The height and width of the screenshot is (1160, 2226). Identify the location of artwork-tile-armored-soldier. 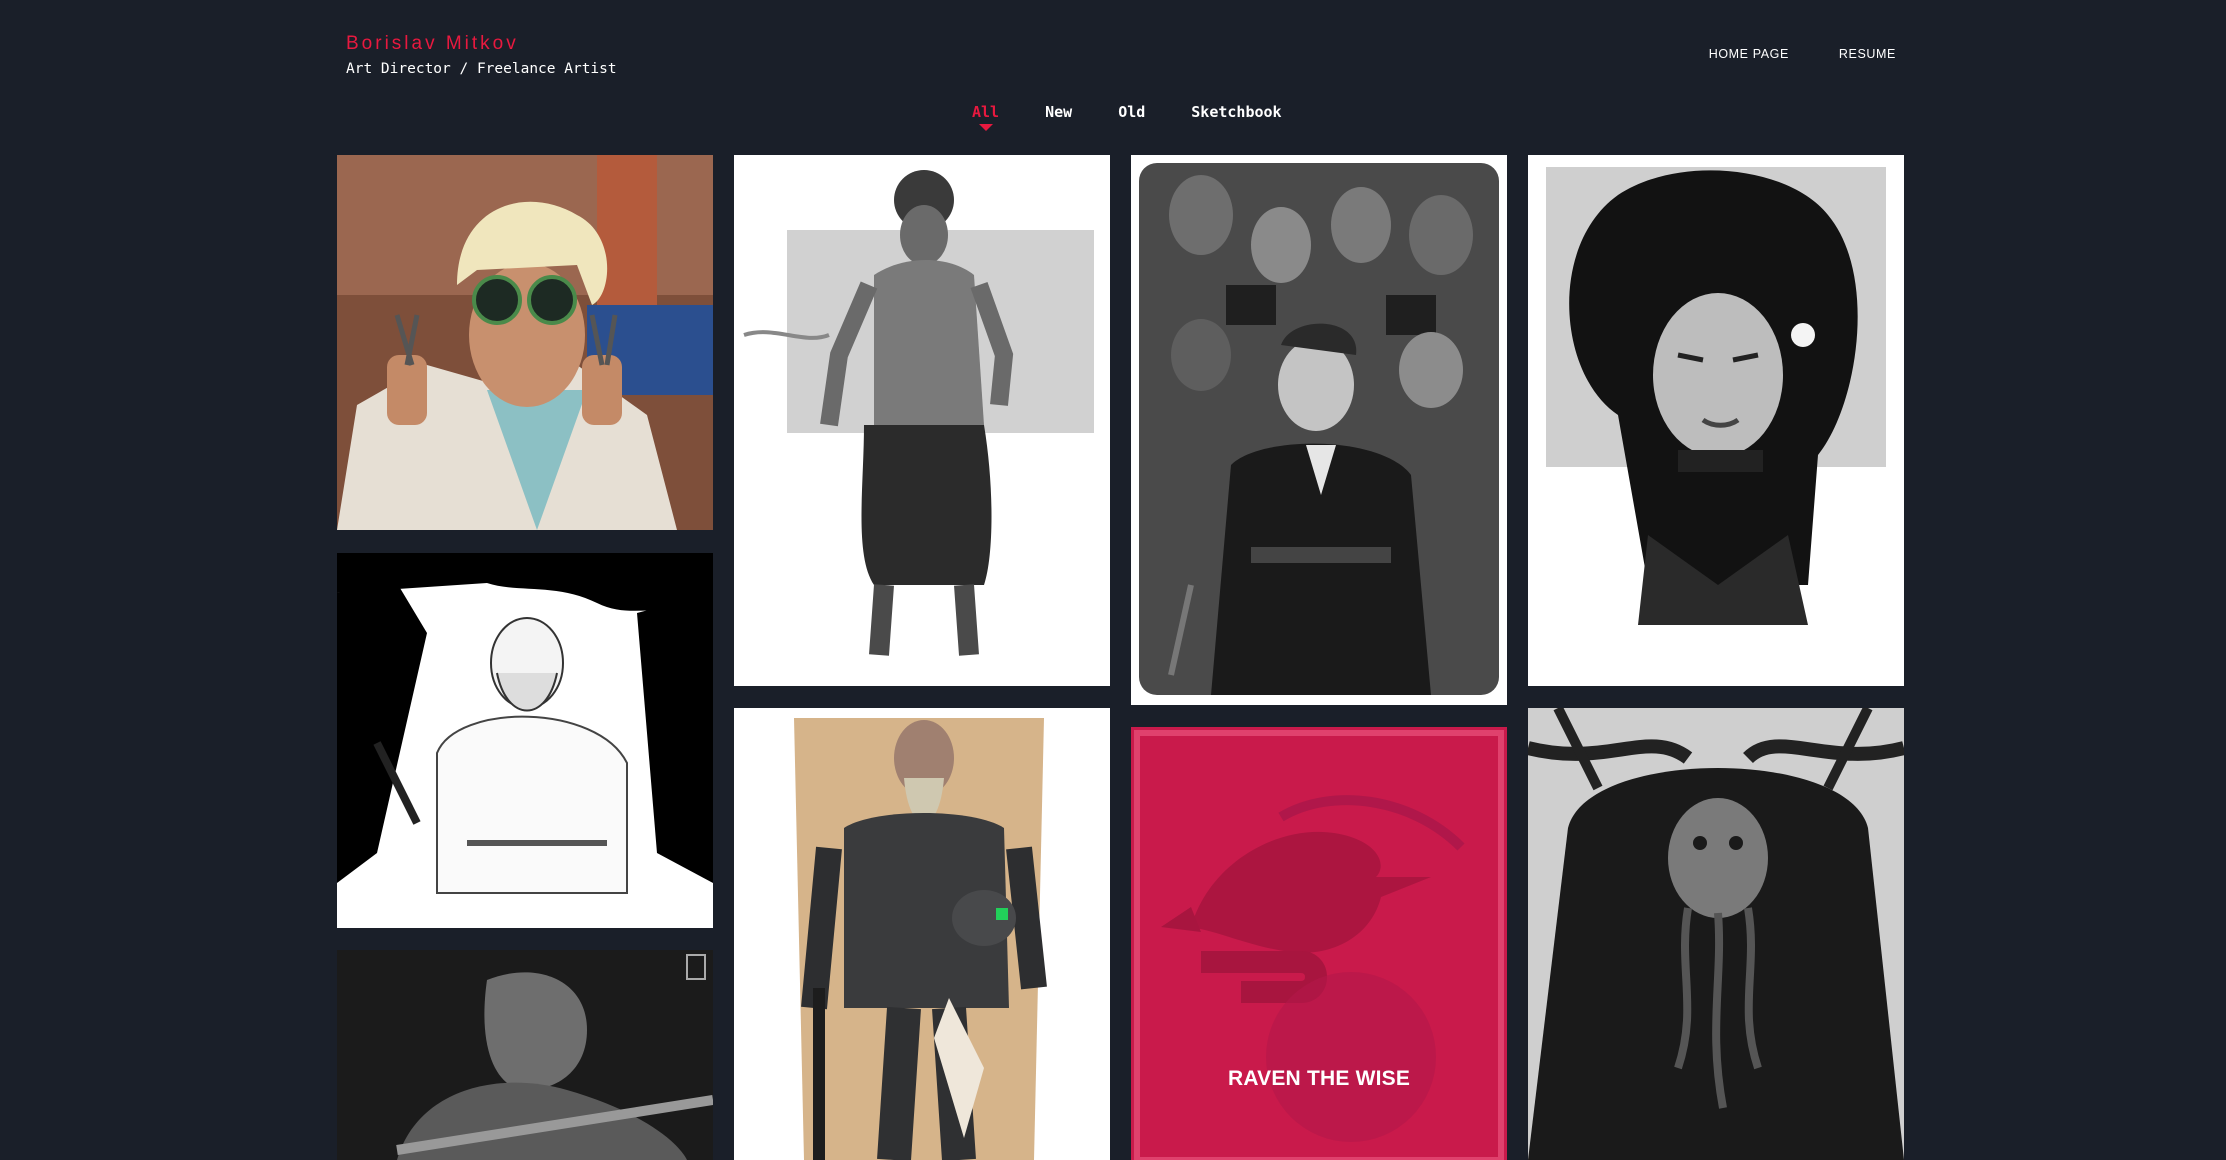
(922, 934).